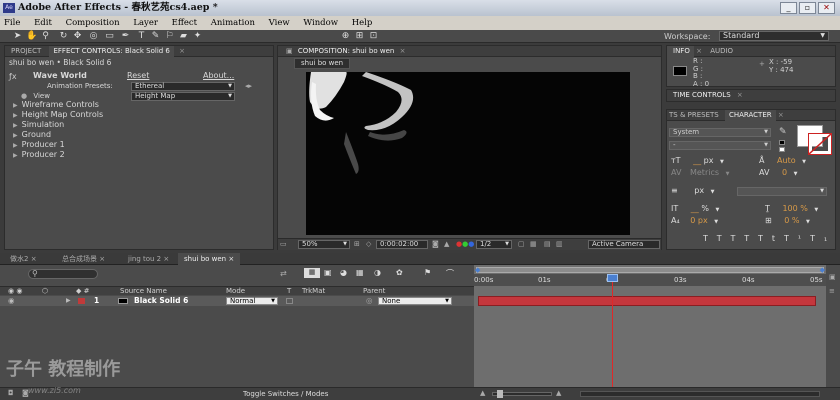 Image resolution: width=840 pixels, height=400 pixels. Describe the element at coordinates (695, 208) in the screenshot. I see `vertical-scale-value: __` at that location.